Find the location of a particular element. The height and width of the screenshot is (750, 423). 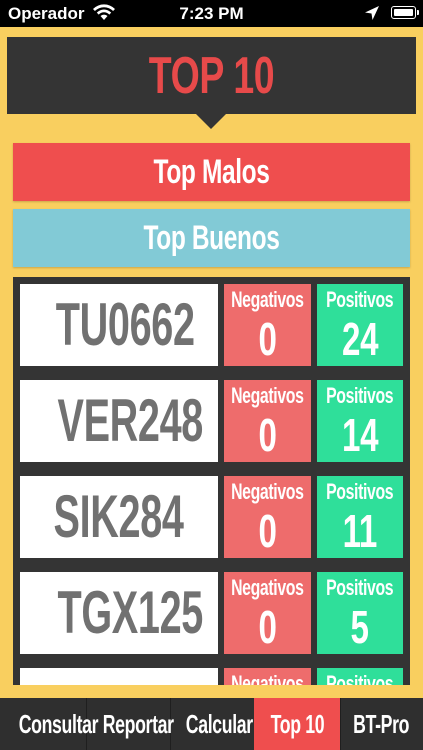

top-malos-button: Top Malos is located at coordinates (211, 172).